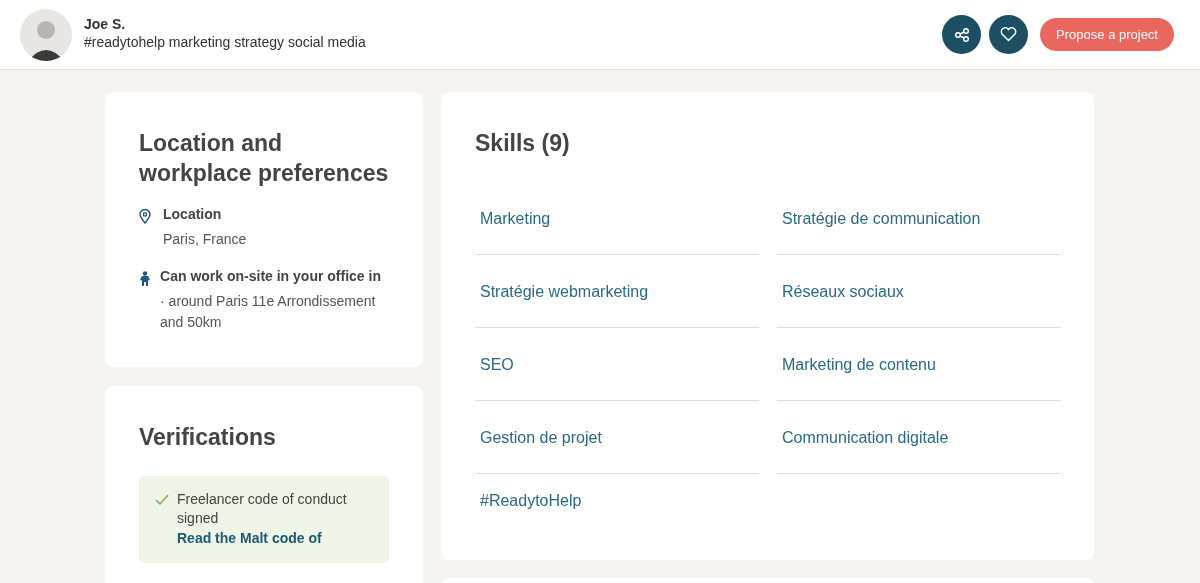 This screenshot has height=583, width=1200. I want to click on skill-link: #ReadytoHelp, so click(531, 500).